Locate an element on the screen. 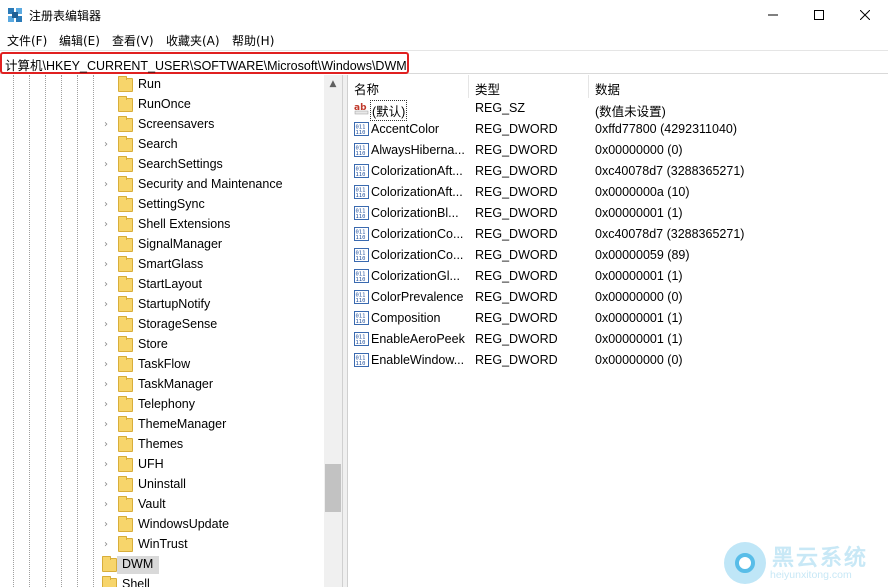  column-header-data: 数据 is located at coordinates (738, 86).